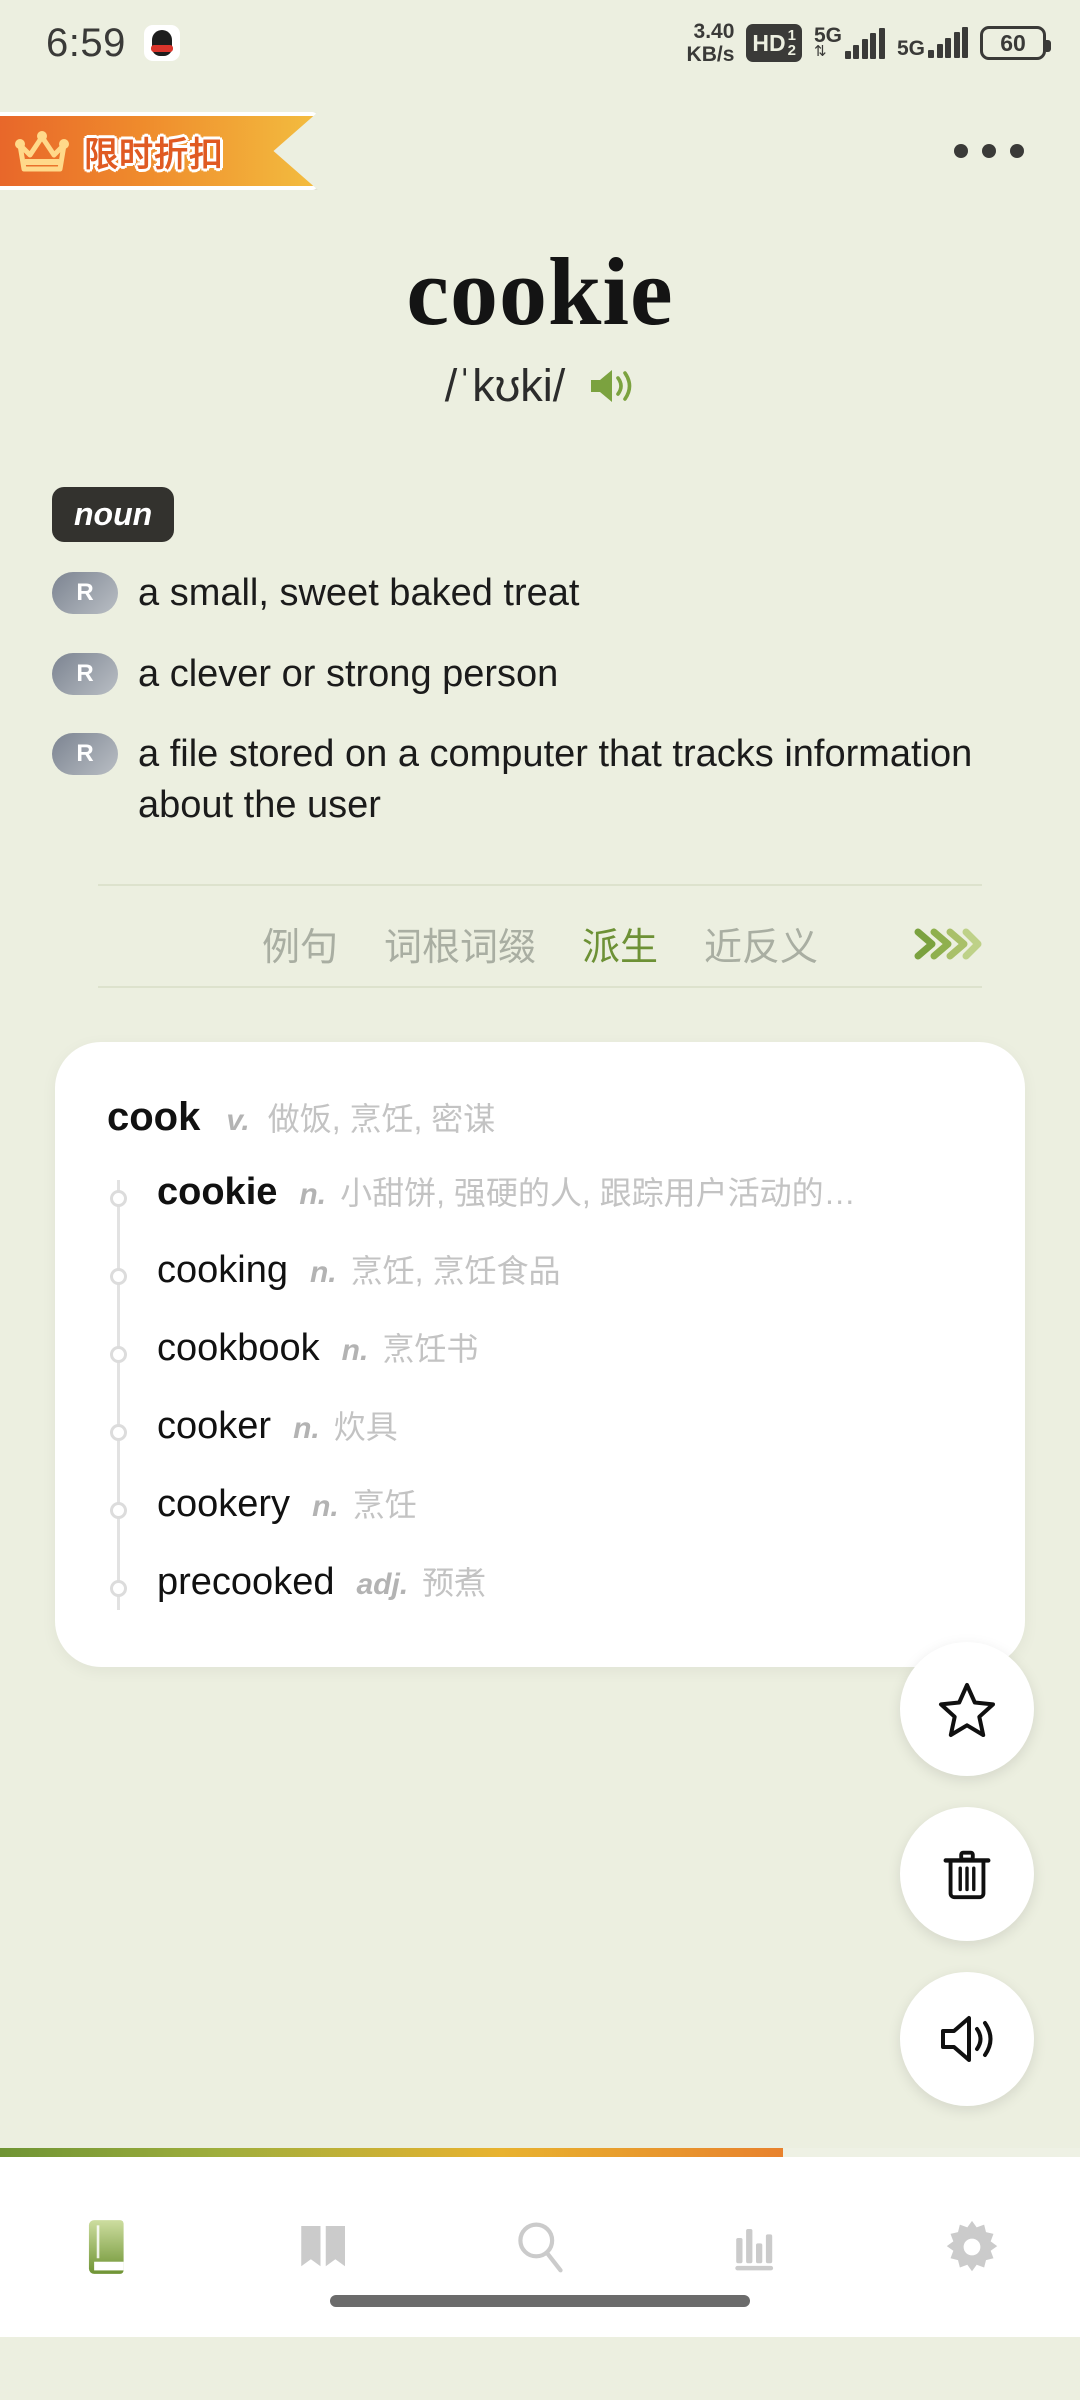 The width and height of the screenshot is (1080, 2400). Describe the element at coordinates (540, 943) in the screenshot. I see `tab-bar: 例句 词根词缀 派生 近反义` at that location.